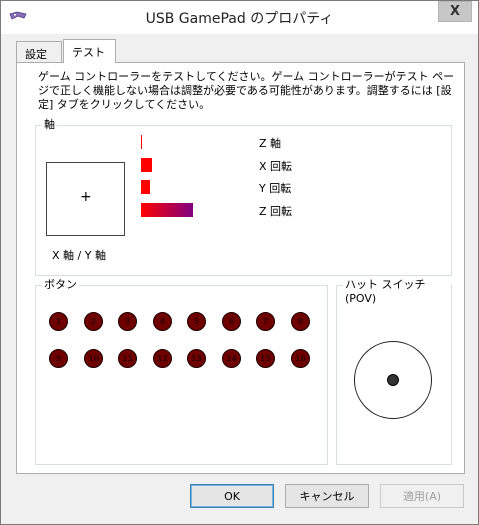  Describe the element at coordinates (58, 321) in the screenshot. I see `button-indicator-1: 1` at that location.